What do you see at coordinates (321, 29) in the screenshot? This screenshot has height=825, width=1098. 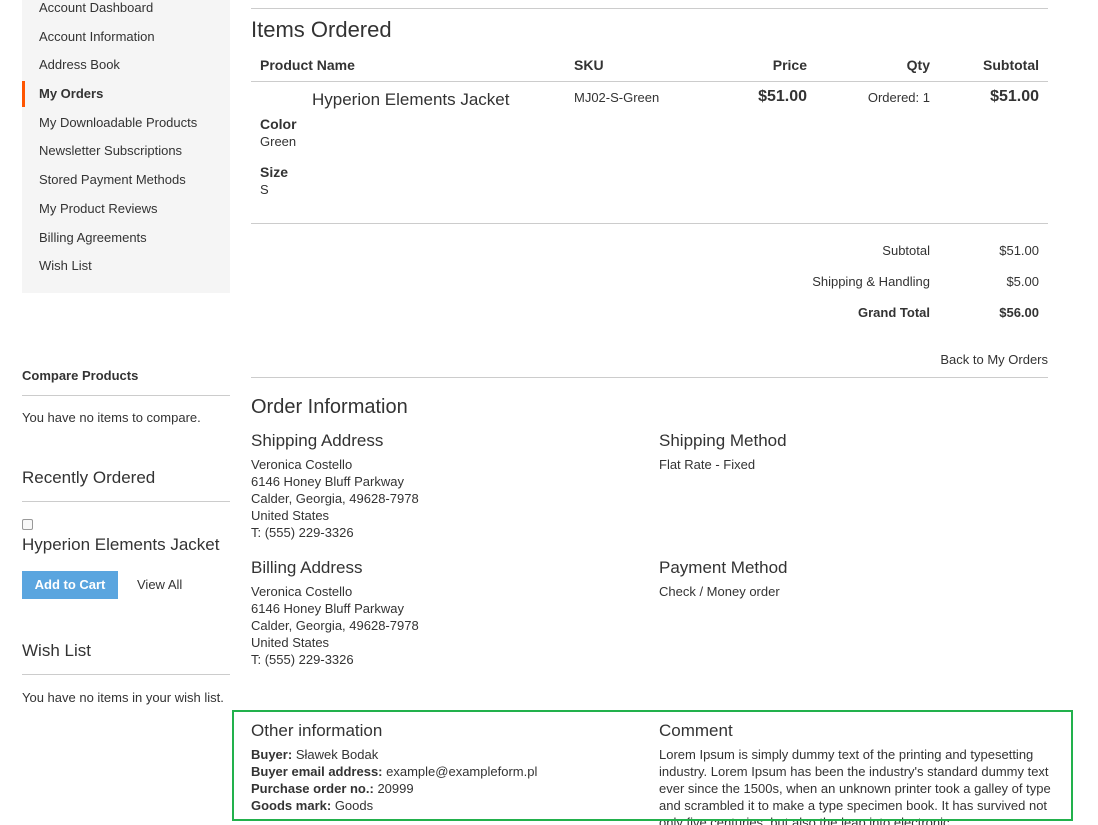 I see `items-ordered-title: Items Ordered` at bounding box center [321, 29].